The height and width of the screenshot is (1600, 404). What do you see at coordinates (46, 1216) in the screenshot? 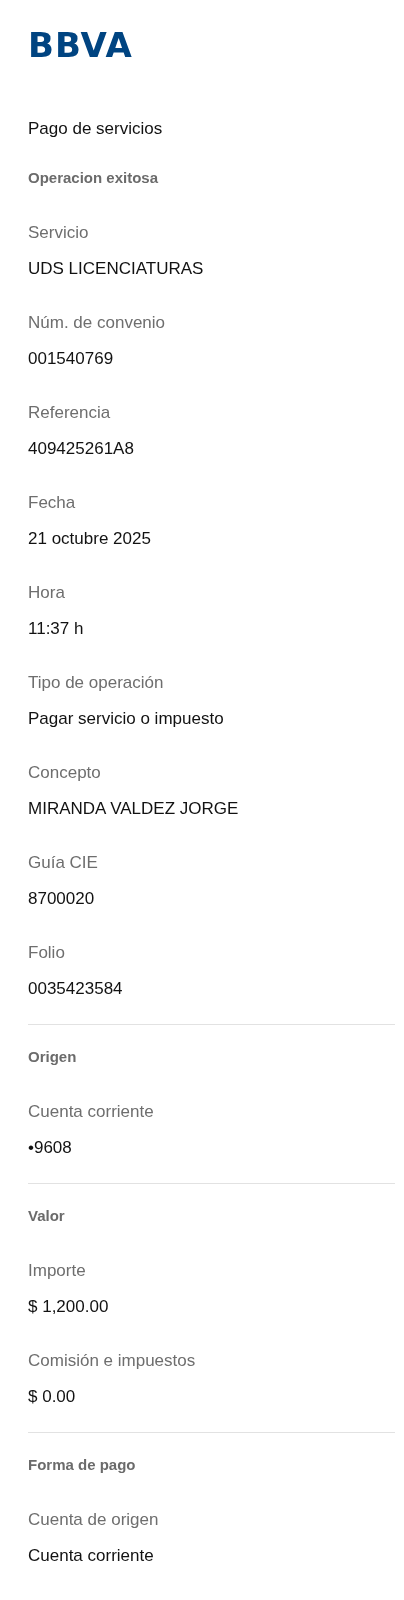
I see `section-heading: Valor` at bounding box center [46, 1216].